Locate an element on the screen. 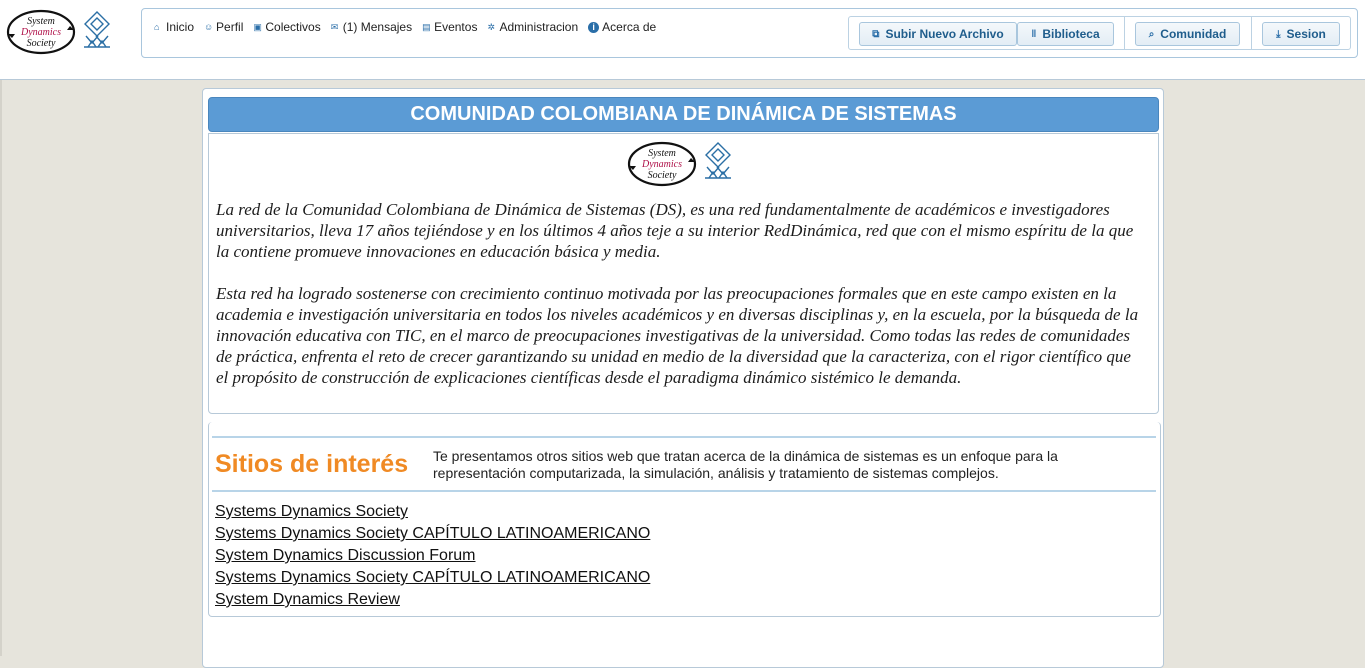  nav-mensajes: ✉ (1) Mensajes is located at coordinates (371, 27).